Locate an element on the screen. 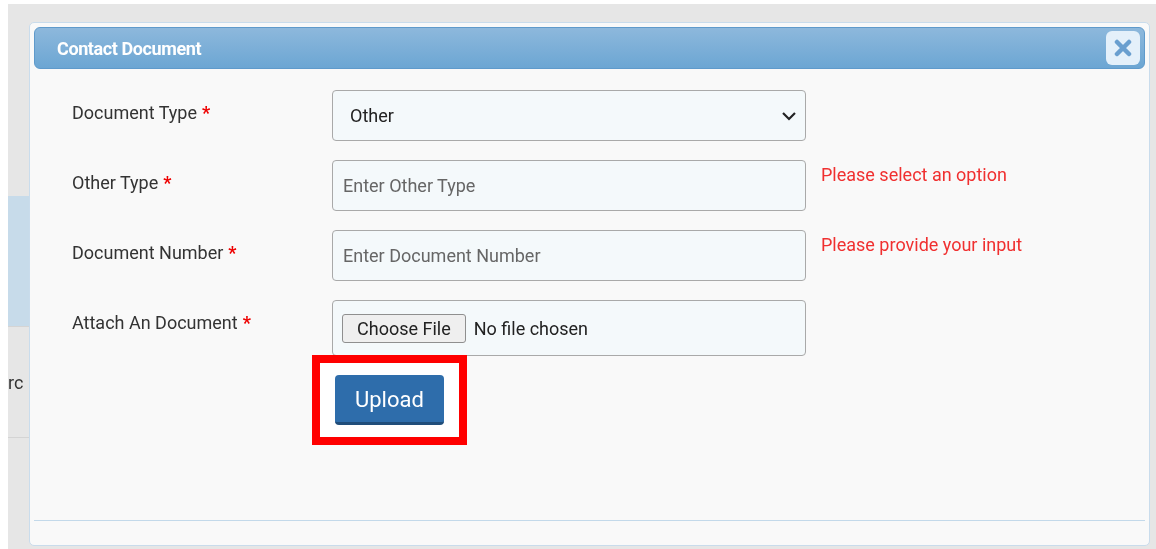  choose-file-button: Choose File is located at coordinates (404, 328).